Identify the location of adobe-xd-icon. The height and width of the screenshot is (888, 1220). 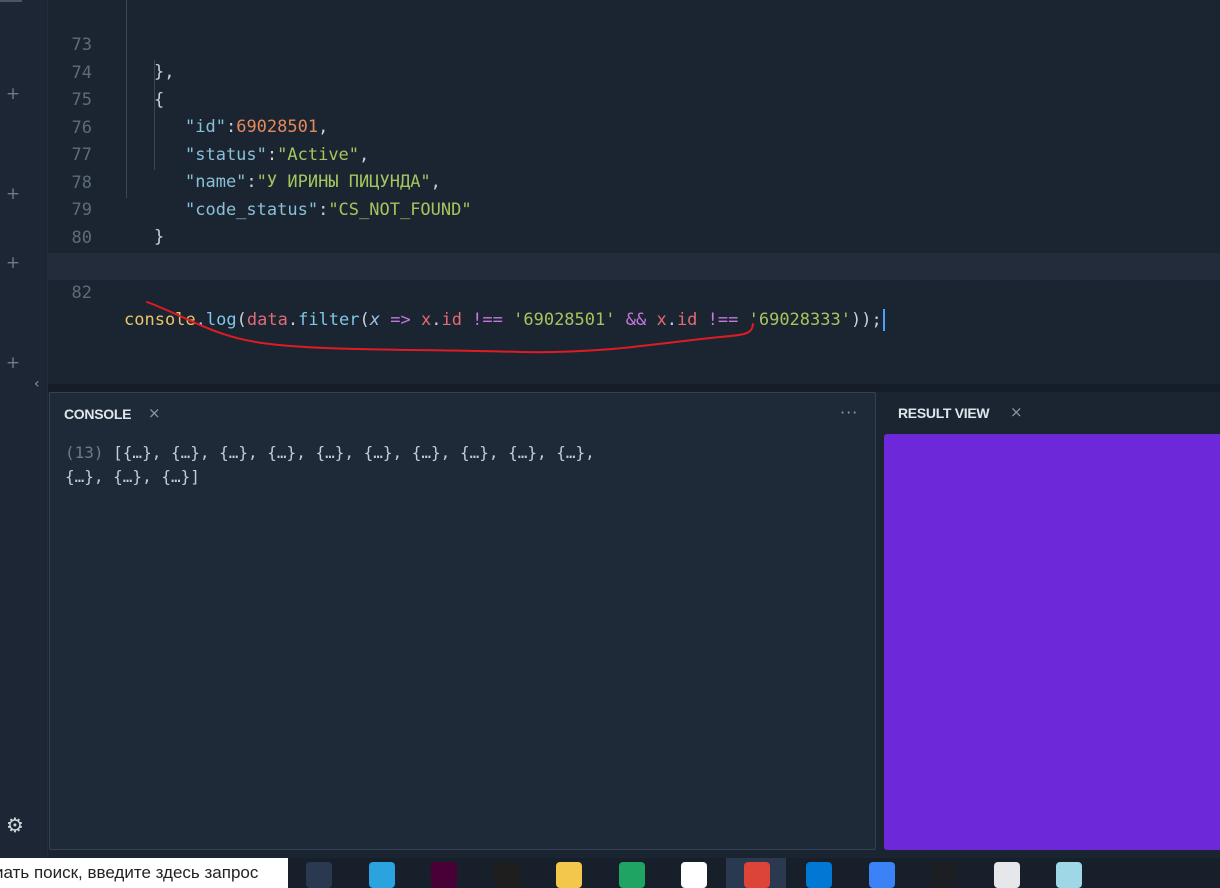
(444, 875).